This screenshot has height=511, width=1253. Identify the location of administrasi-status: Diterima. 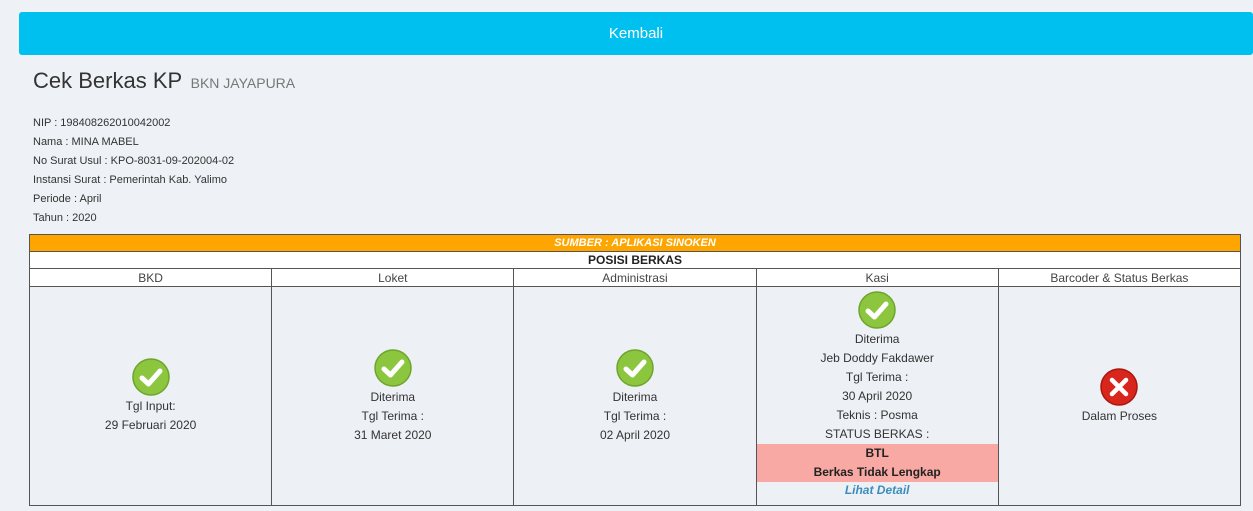
(635, 396).